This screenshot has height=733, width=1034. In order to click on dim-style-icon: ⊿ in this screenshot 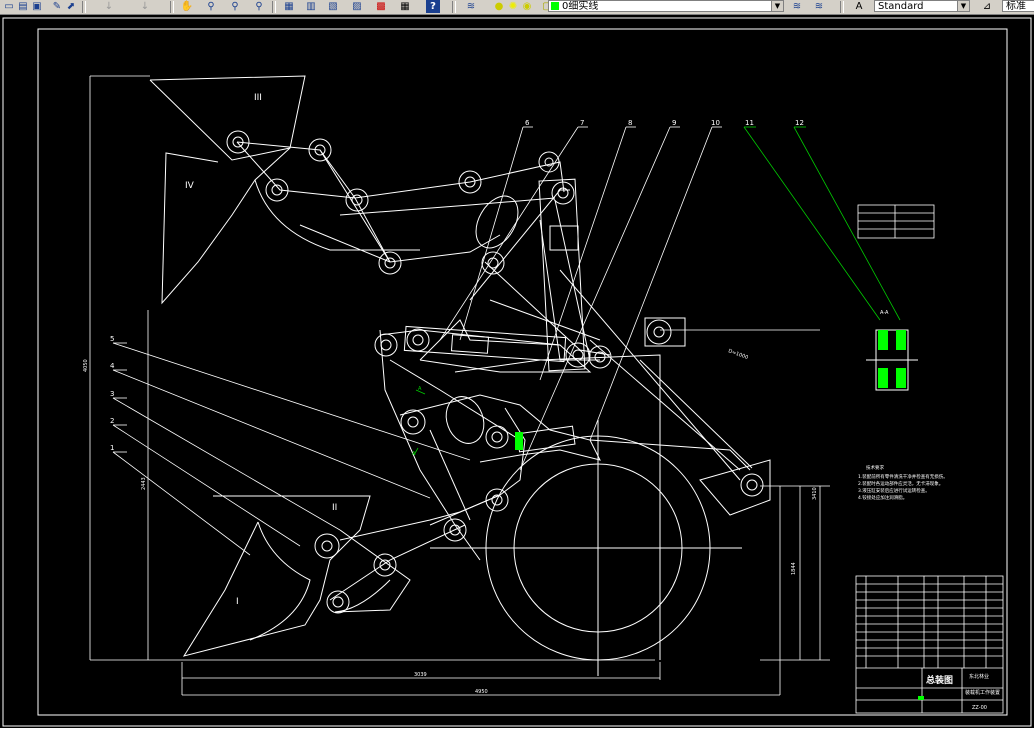, I will do `click(987, 6)`.